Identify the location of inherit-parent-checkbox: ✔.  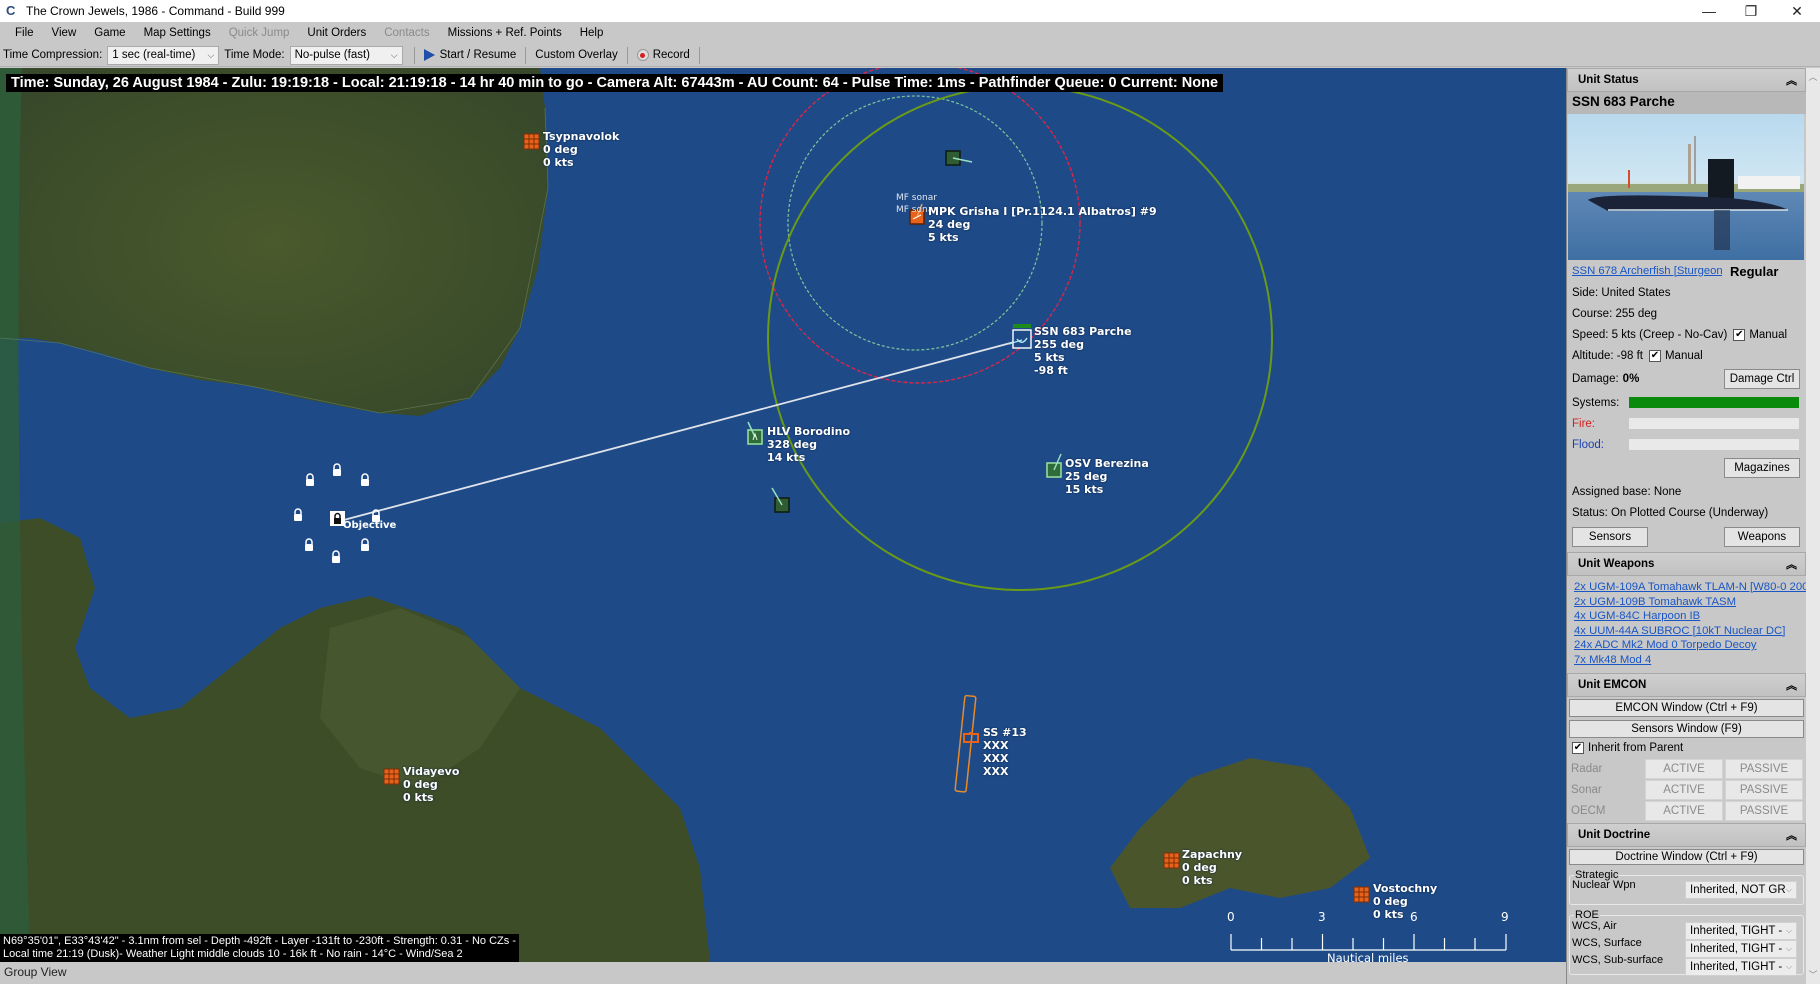
(1578, 748).